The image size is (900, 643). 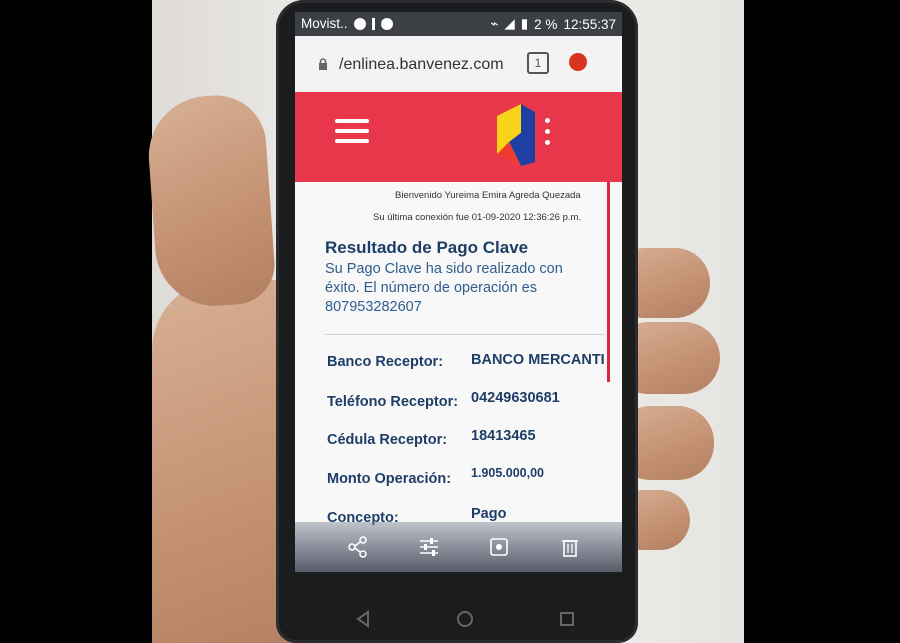 What do you see at coordinates (458, 547) in the screenshot?
I see `screenshot-toolbar` at bounding box center [458, 547].